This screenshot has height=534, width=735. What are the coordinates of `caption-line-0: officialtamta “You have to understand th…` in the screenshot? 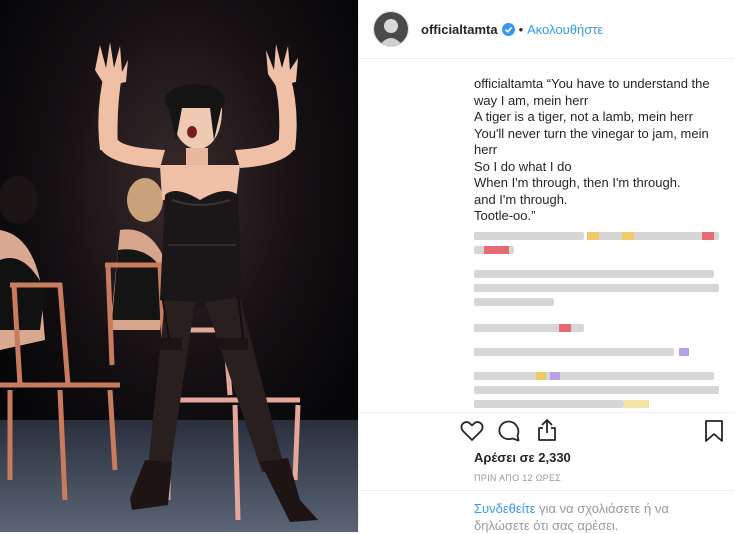 It's located at (599, 84).